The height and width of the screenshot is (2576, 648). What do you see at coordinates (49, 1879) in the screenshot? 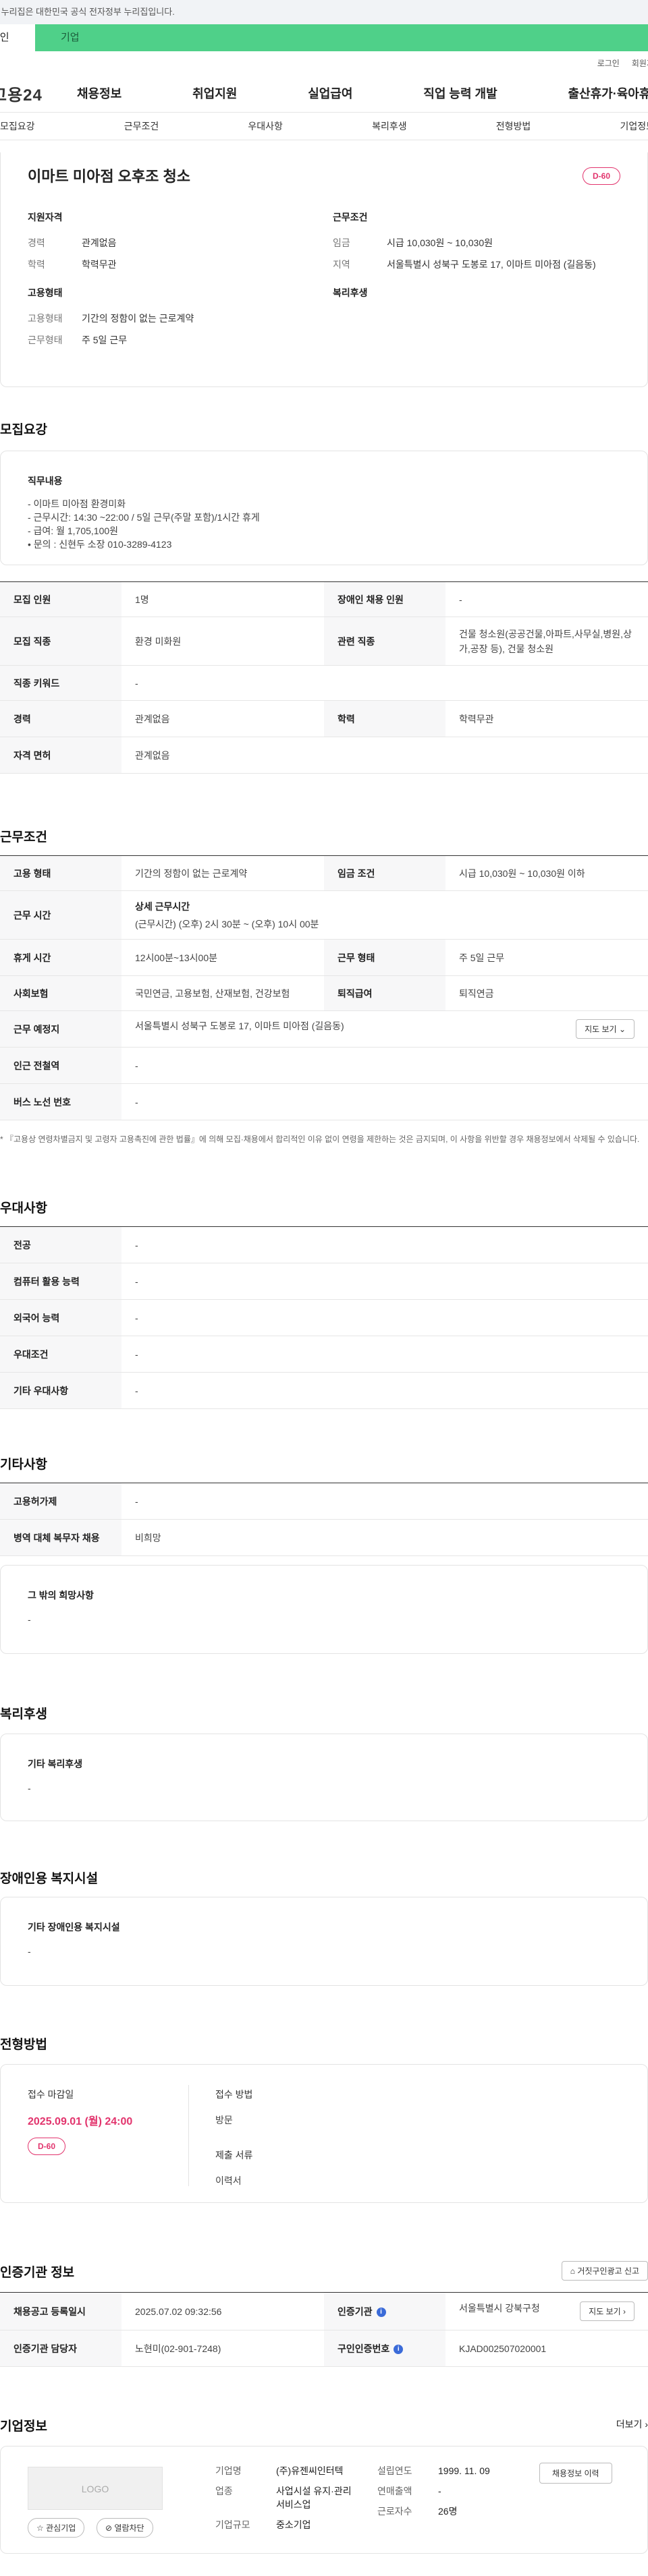
I see `disabled-heading: 장애인용 복지시설` at bounding box center [49, 1879].